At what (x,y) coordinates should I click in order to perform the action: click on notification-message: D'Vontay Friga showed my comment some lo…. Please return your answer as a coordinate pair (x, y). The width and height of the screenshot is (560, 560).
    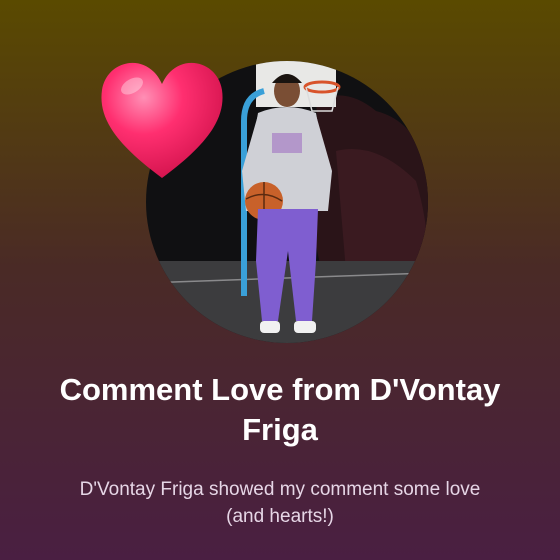
    Looking at the image, I should click on (280, 503).